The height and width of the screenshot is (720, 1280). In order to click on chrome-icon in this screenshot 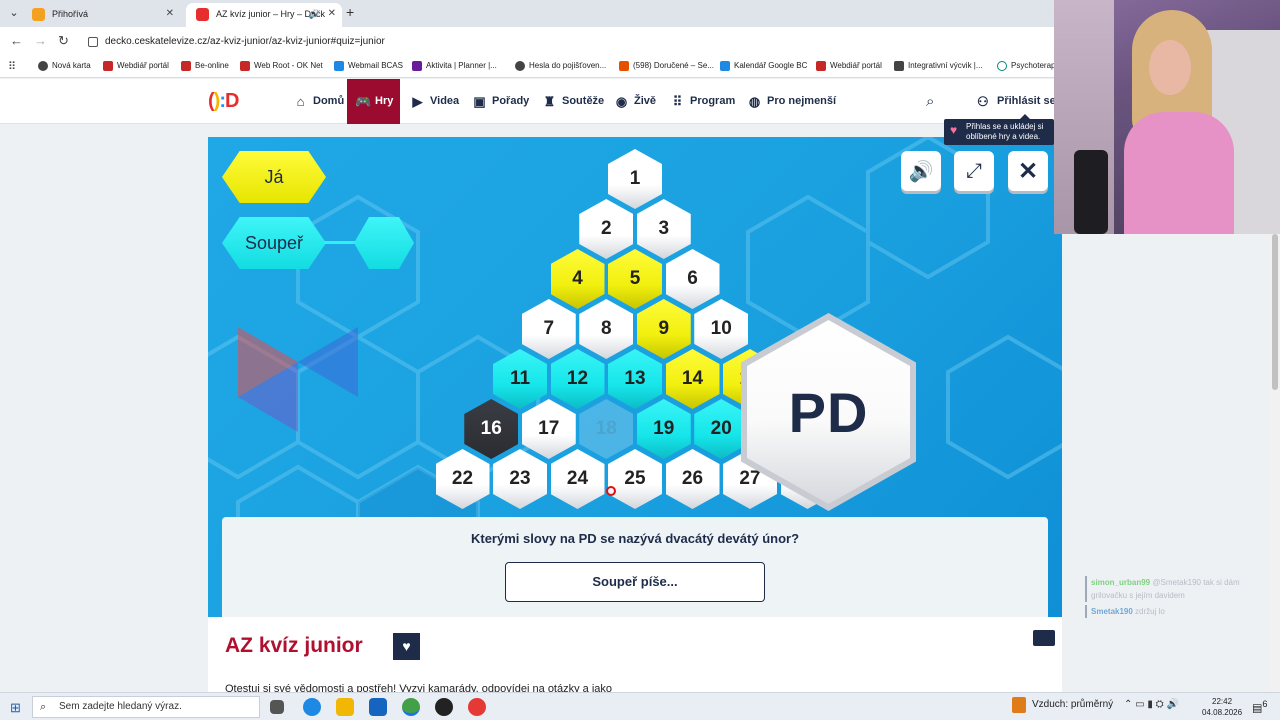, I will do `click(411, 707)`.